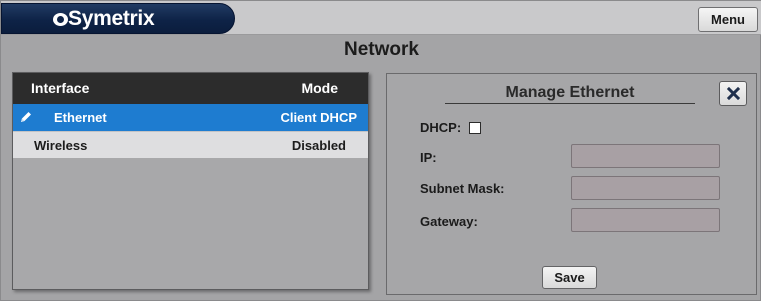 The width and height of the screenshot is (761, 301). What do you see at coordinates (449, 221) in the screenshot?
I see `gateway-label: Gateway:` at bounding box center [449, 221].